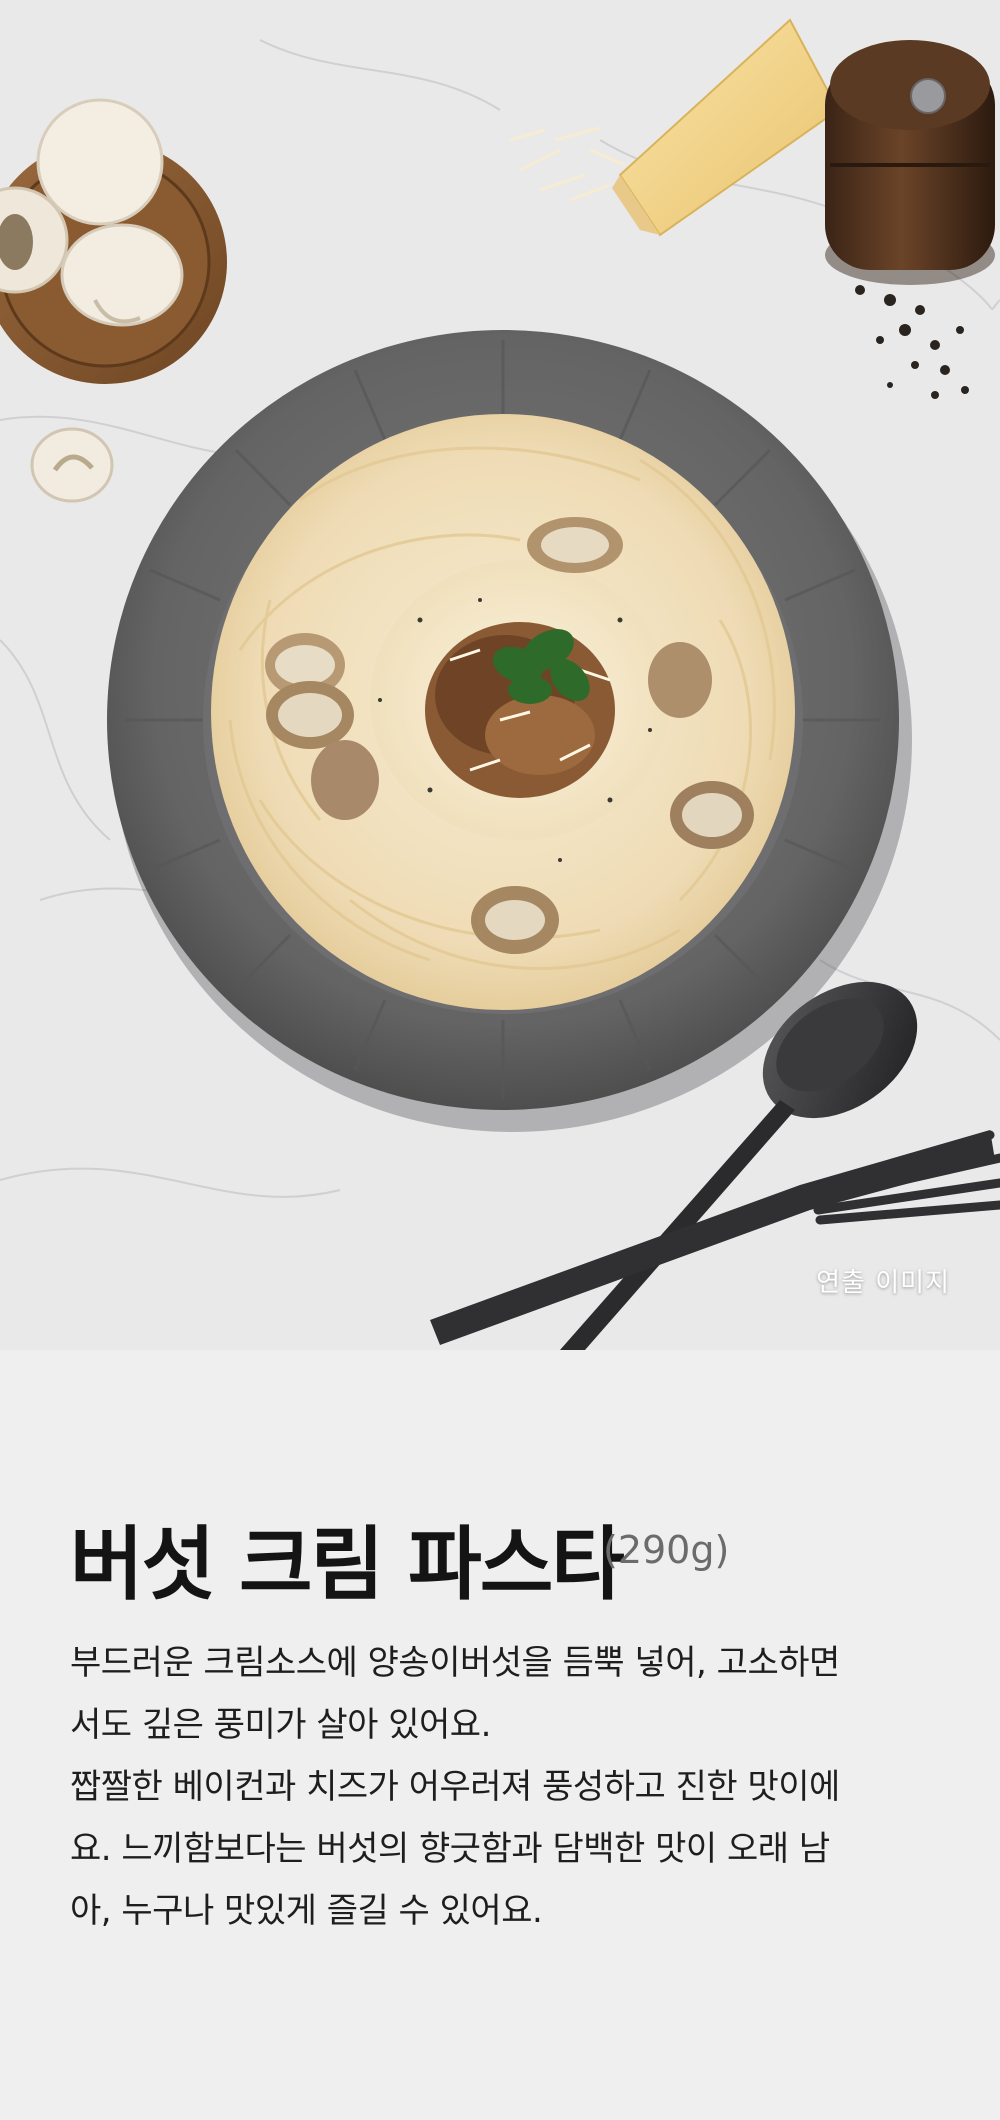 The height and width of the screenshot is (2120, 1000). Describe the element at coordinates (455, 1787) in the screenshot. I see `description-line: 짭짤한 베이컨과 치즈가 어우러져 풍성하고 진한 맛이에` at that location.